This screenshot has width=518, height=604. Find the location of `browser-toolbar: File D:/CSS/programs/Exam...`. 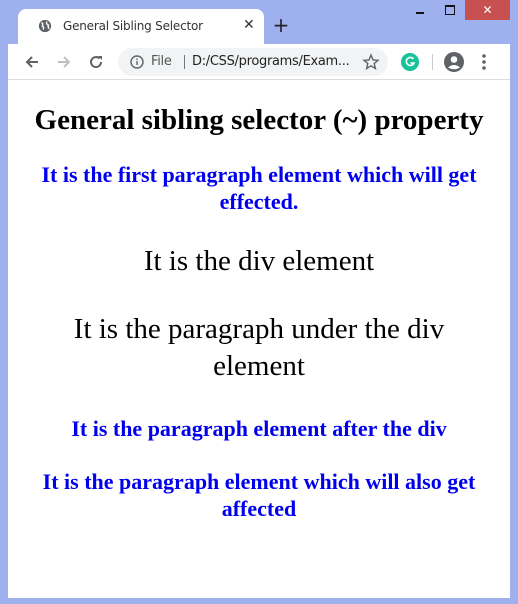

browser-toolbar: File D:/CSS/programs/Exam... is located at coordinates (259, 62).